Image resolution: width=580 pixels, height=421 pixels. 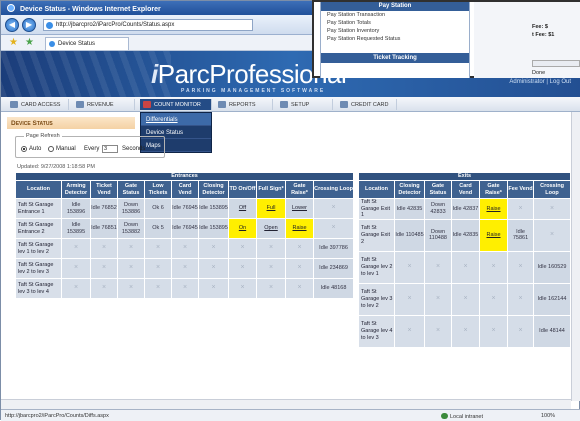 I want to click on card-access-icon, so click(x=14, y=104).